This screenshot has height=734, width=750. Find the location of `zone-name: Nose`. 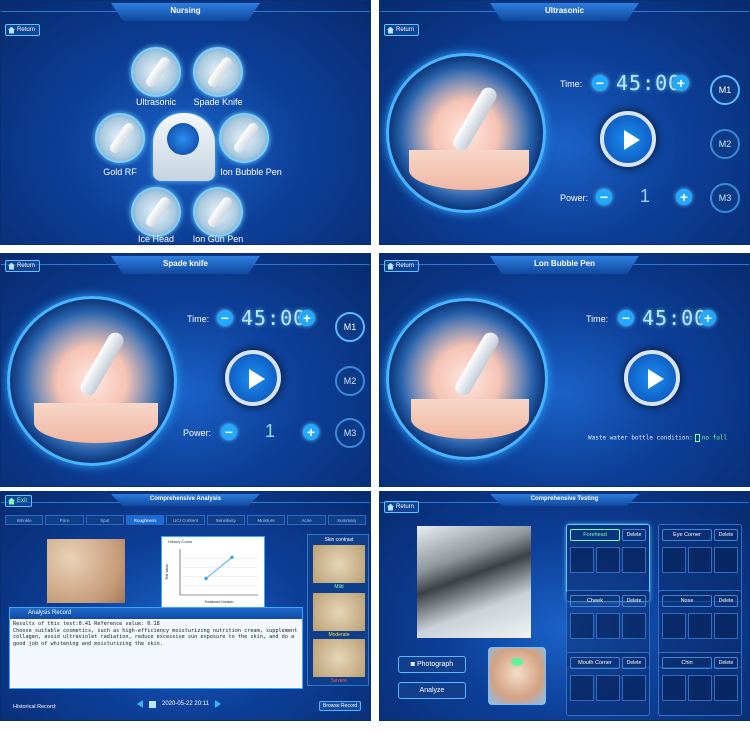

zone-name: Nose is located at coordinates (687, 601).